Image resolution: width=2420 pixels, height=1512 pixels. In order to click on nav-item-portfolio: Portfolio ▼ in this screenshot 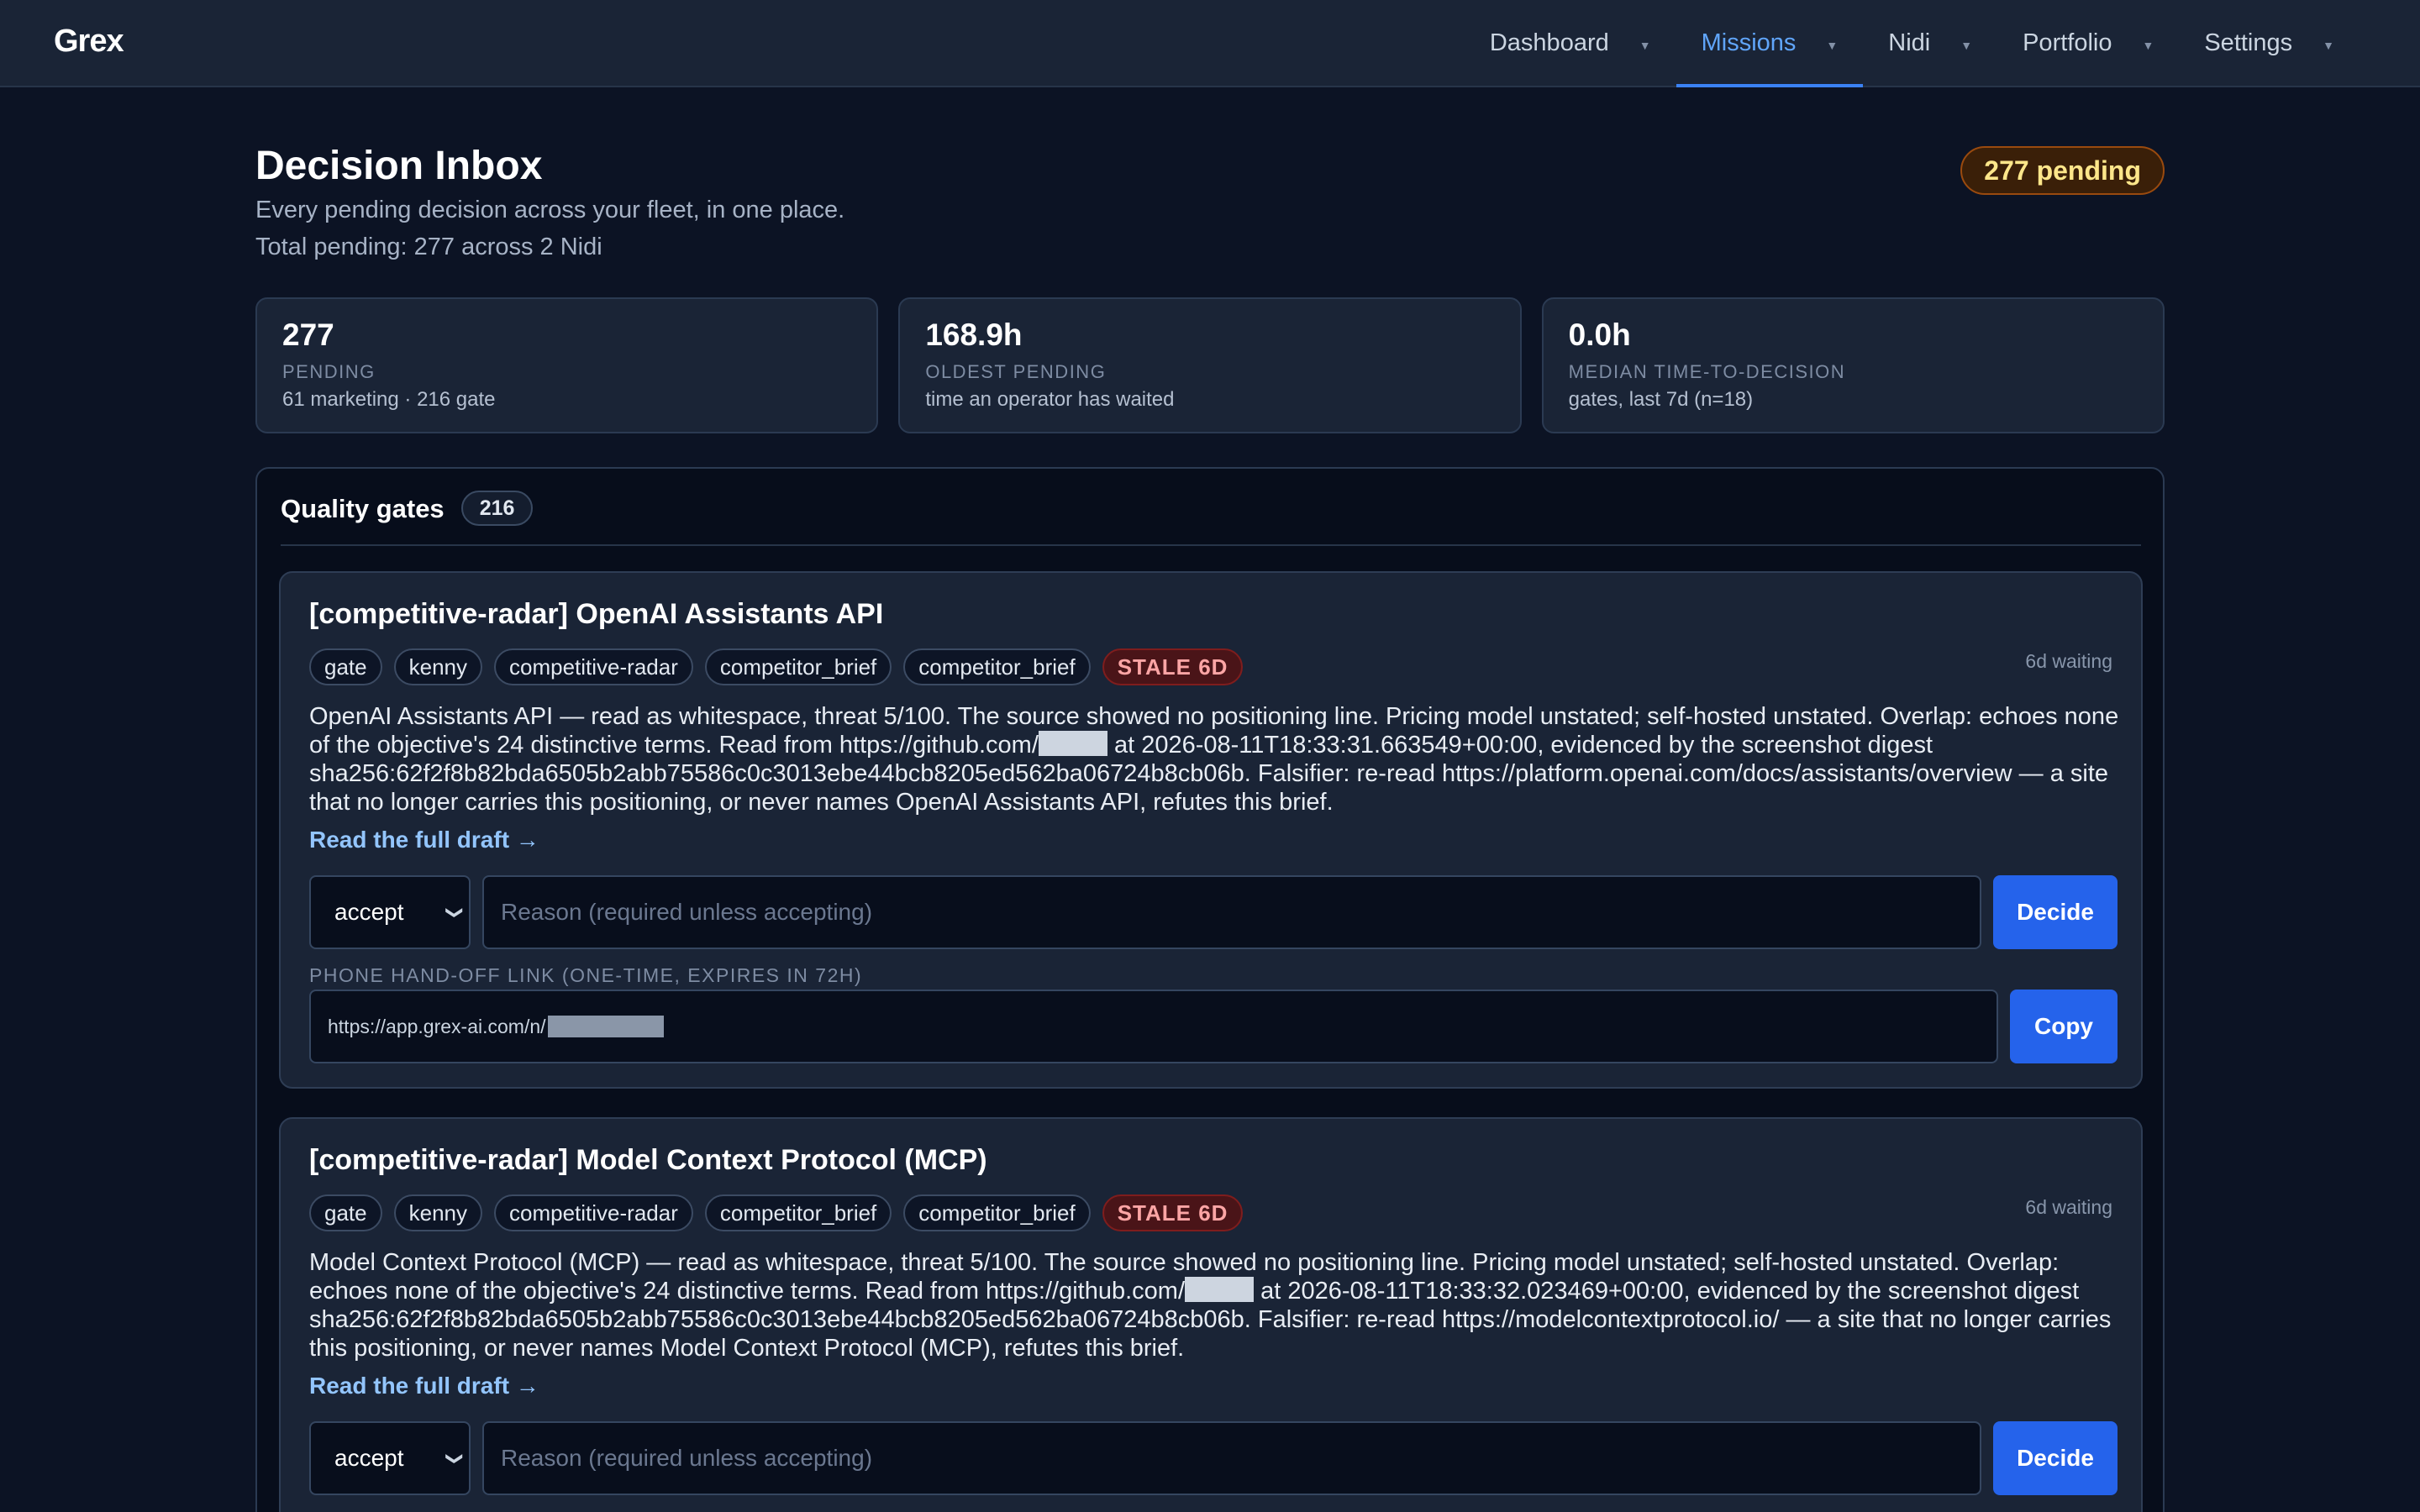, I will do `click(2088, 43)`.